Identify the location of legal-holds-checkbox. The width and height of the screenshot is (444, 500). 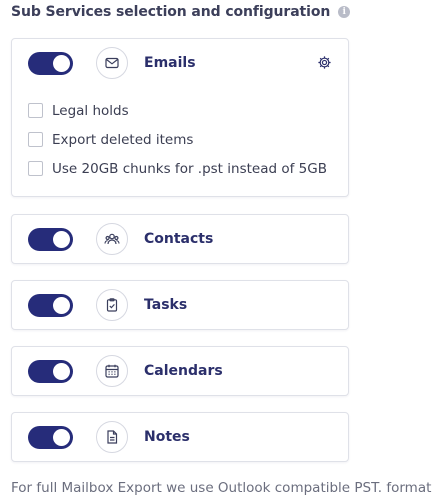
(35, 110).